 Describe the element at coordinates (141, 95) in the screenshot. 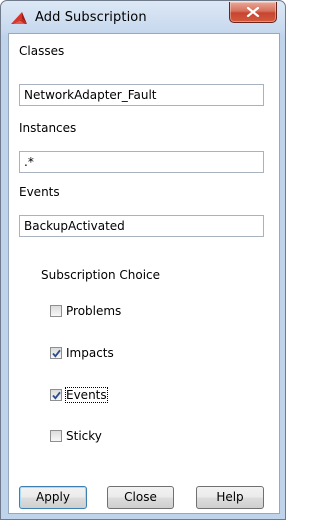

I see `classes-field` at that location.